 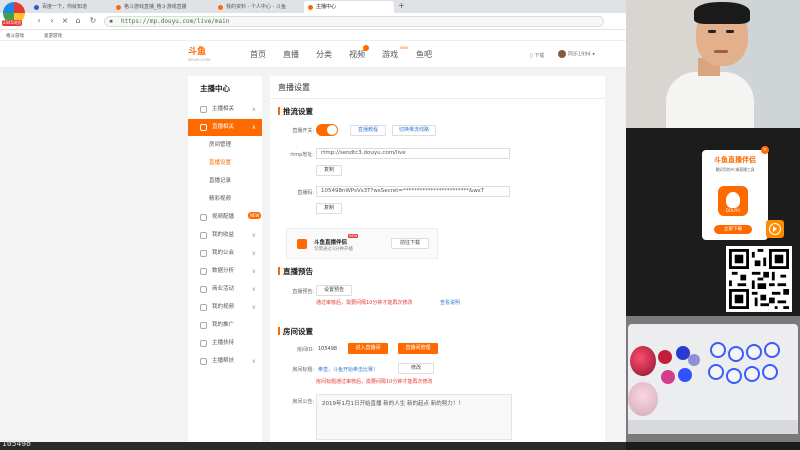 What do you see at coordinates (69, 7) in the screenshot?
I see `tab-baidu: 百度一下，你就知道` at bounding box center [69, 7].